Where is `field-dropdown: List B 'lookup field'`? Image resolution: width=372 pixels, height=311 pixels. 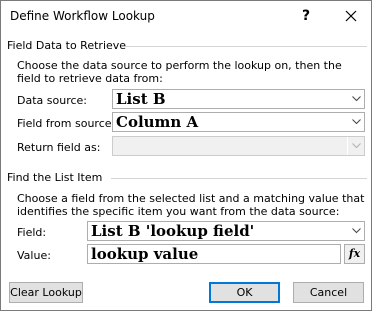
field-dropdown: List B 'lookup field' is located at coordinates (226, 231).